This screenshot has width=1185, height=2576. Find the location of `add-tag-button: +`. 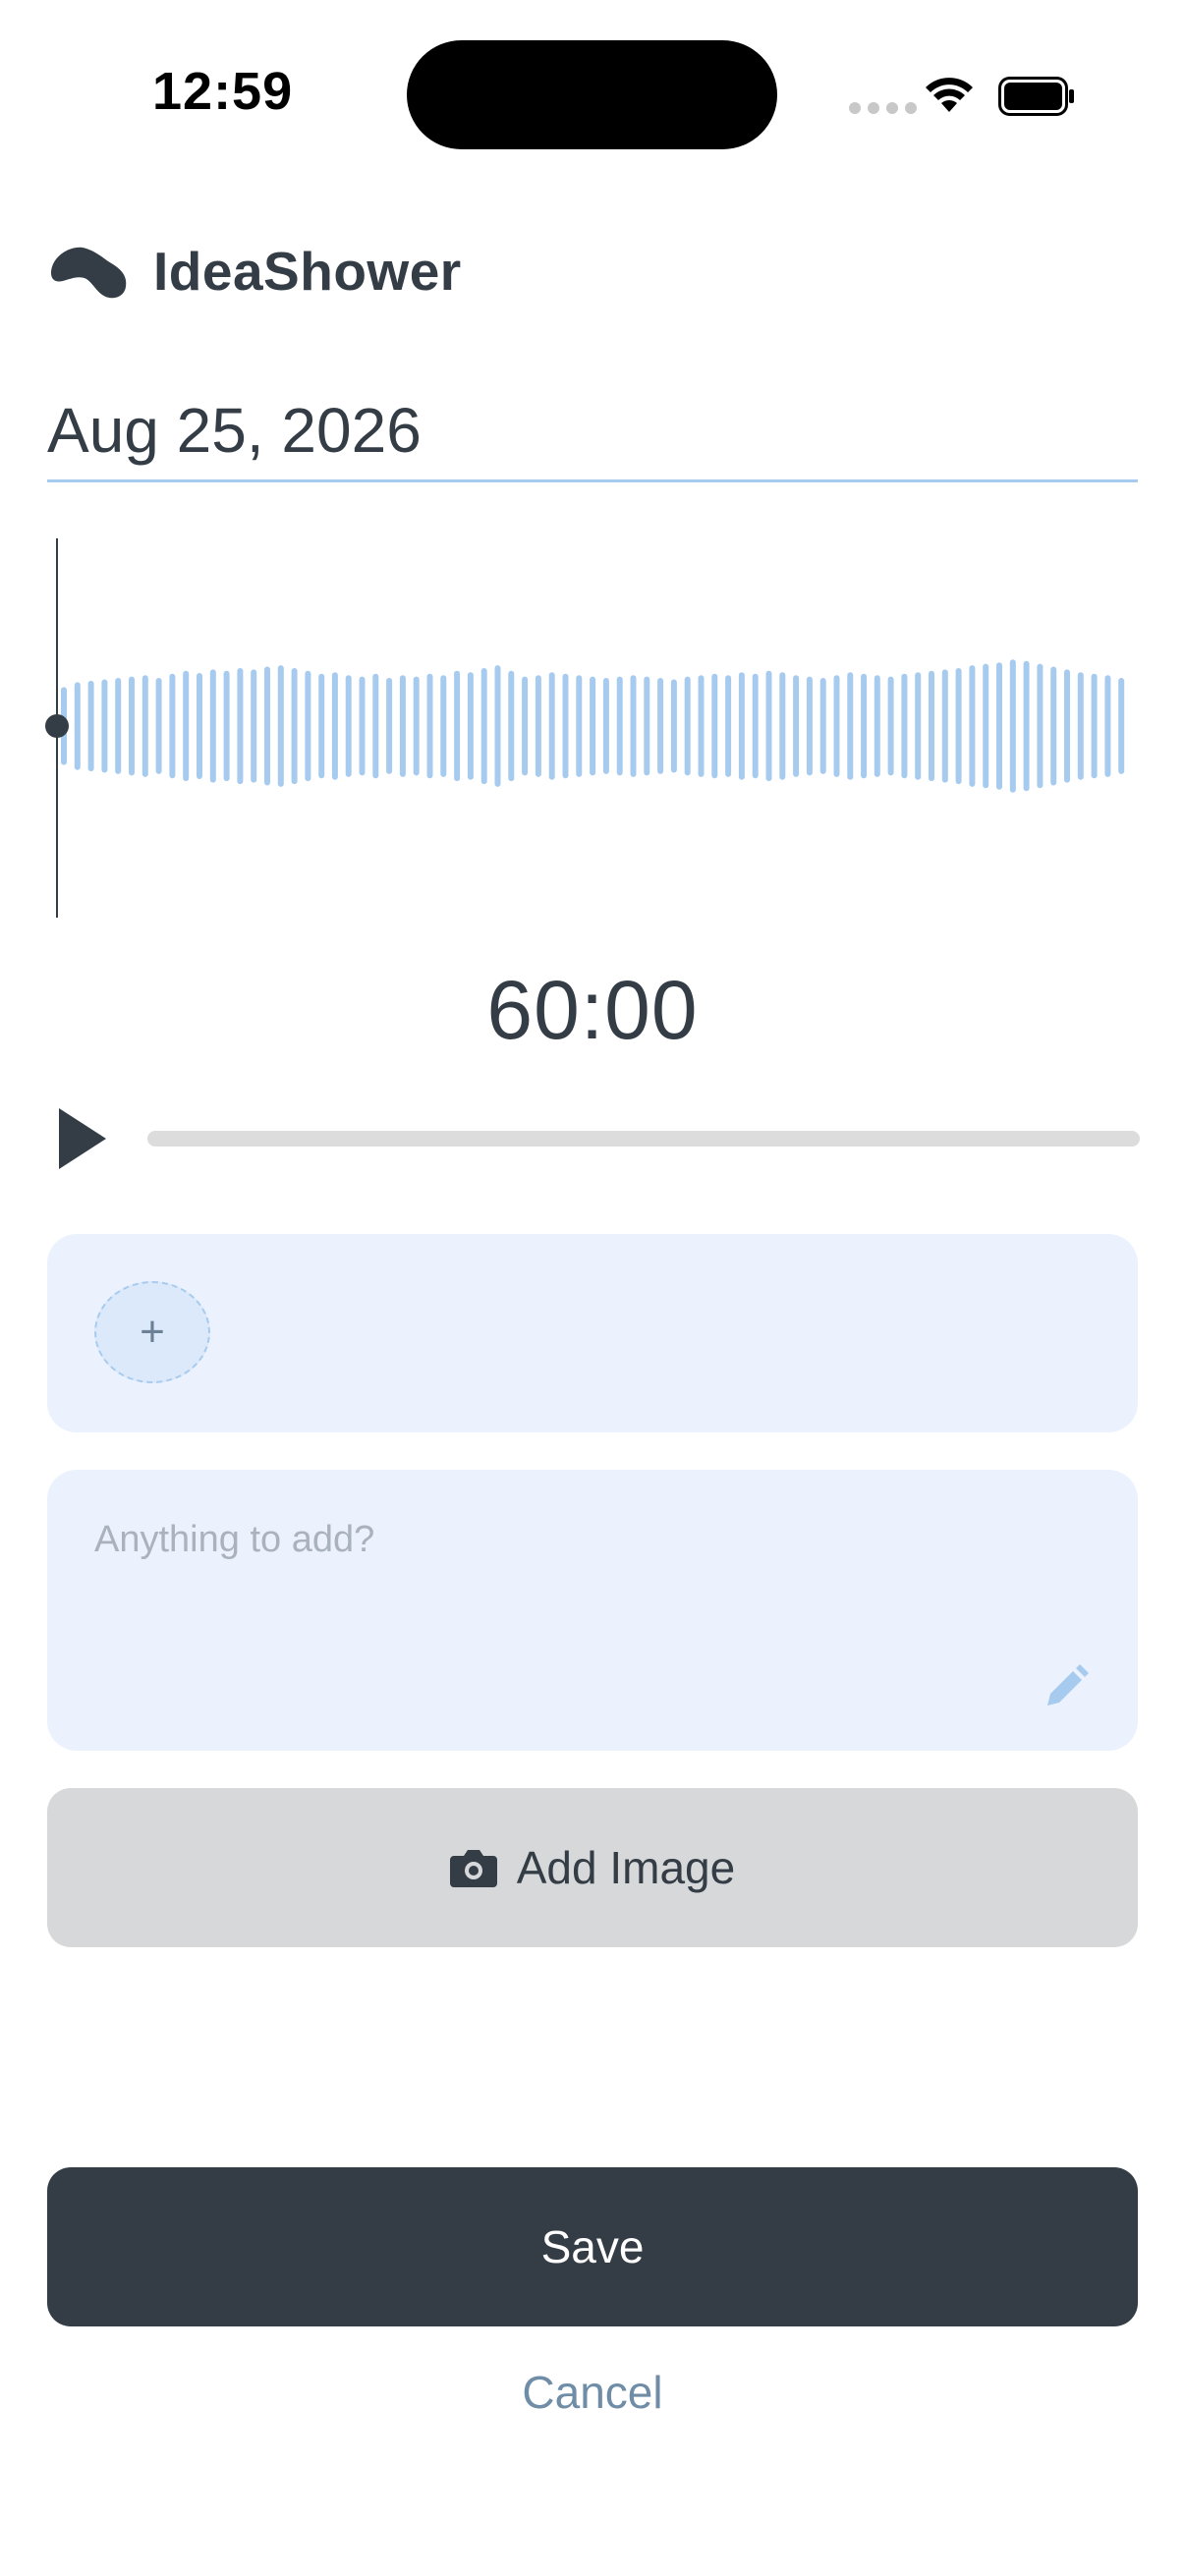

add-tag-button: + is located at coordinates (152, 1332).